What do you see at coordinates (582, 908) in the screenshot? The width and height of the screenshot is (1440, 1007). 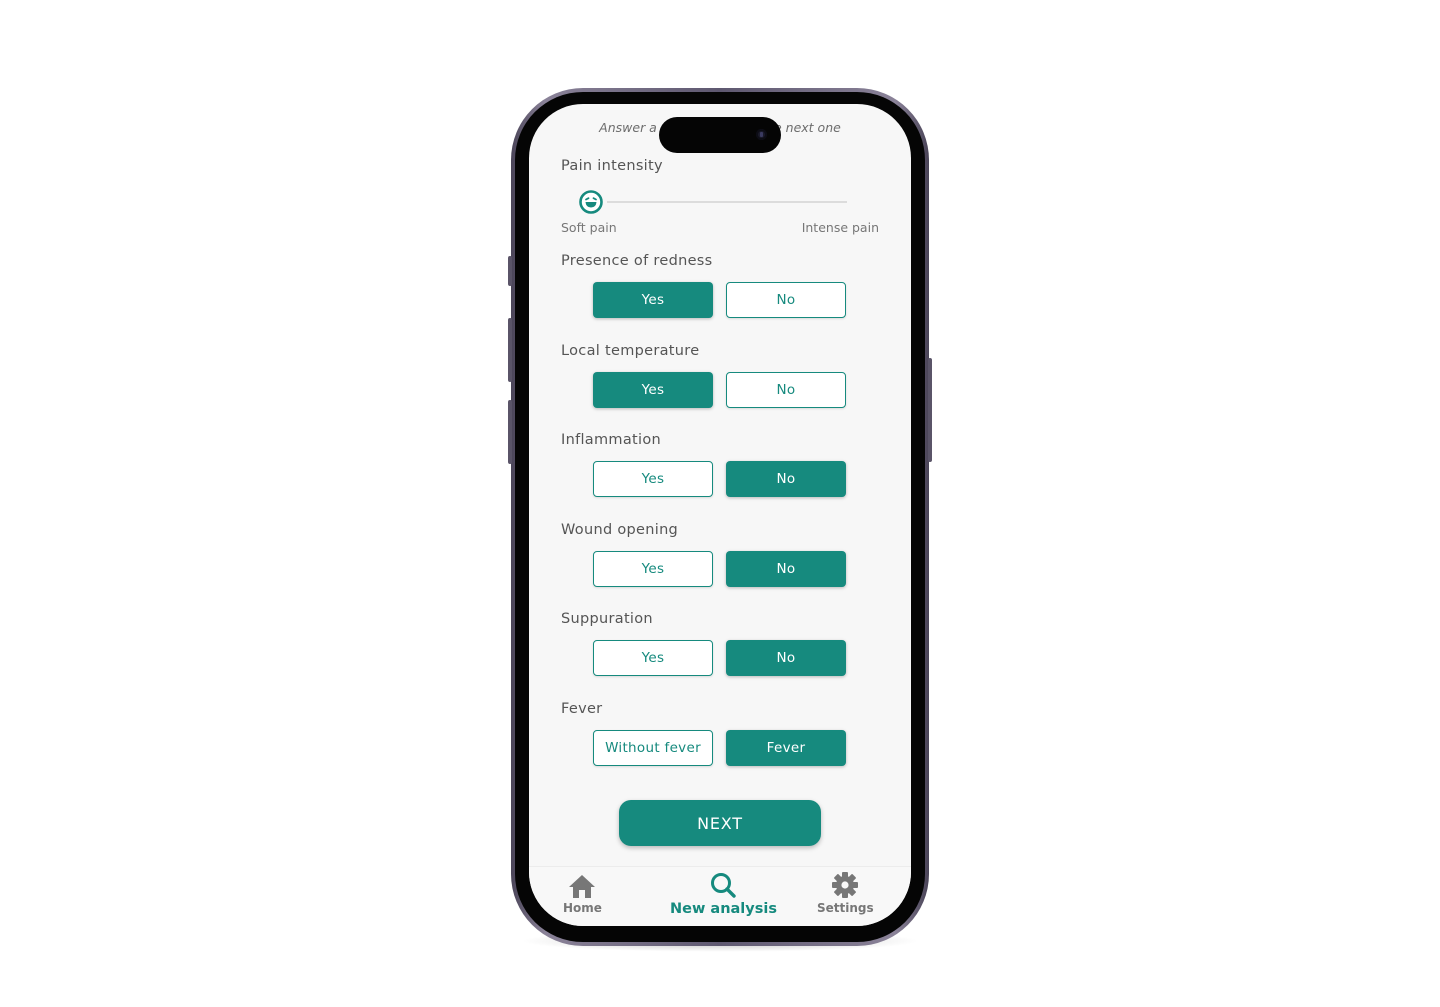 I see `nav-label-home: Home` at bounding box center [582, 908].